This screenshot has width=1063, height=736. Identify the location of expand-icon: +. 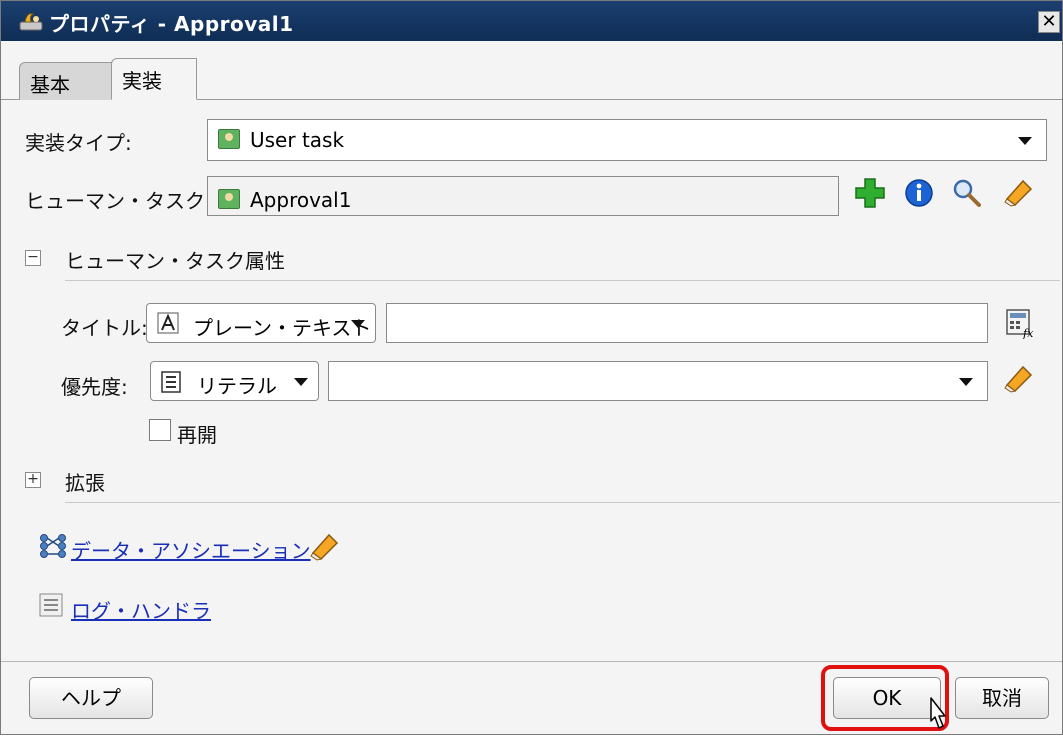
(33, 480).